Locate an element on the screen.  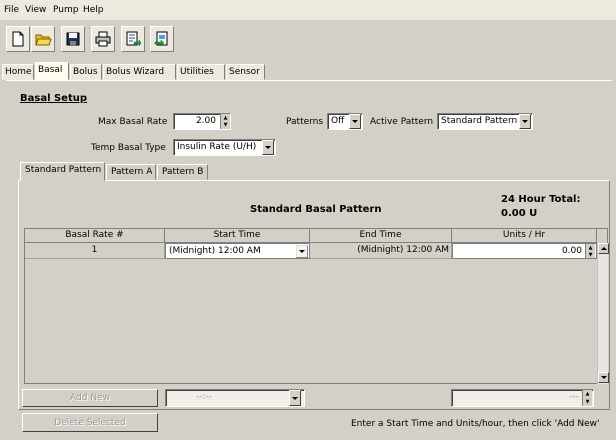
import-button is located at coordinates (162, 39).